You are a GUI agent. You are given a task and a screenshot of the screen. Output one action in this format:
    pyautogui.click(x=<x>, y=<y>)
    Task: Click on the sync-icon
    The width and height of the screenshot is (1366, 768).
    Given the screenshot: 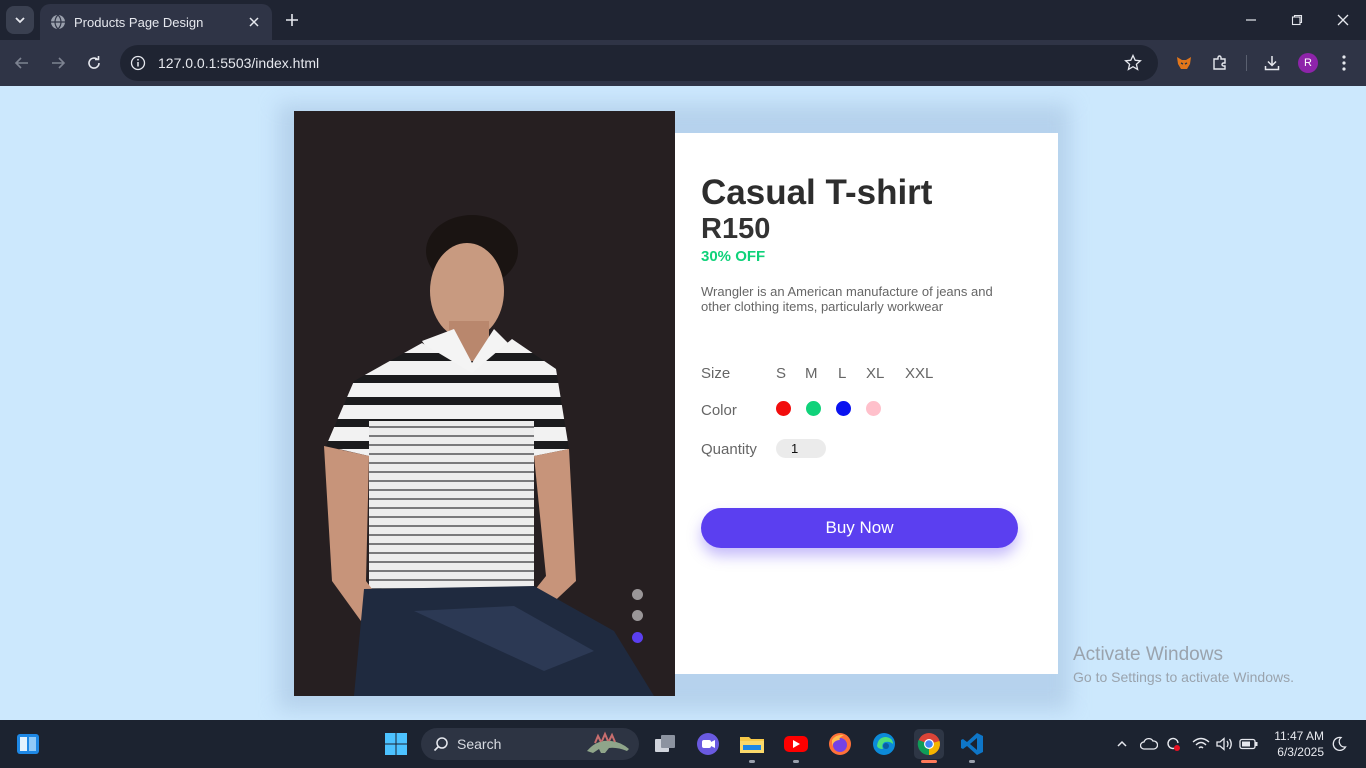 What is the action you would take?
    pyautogui.click(x=1173, y=744)
    